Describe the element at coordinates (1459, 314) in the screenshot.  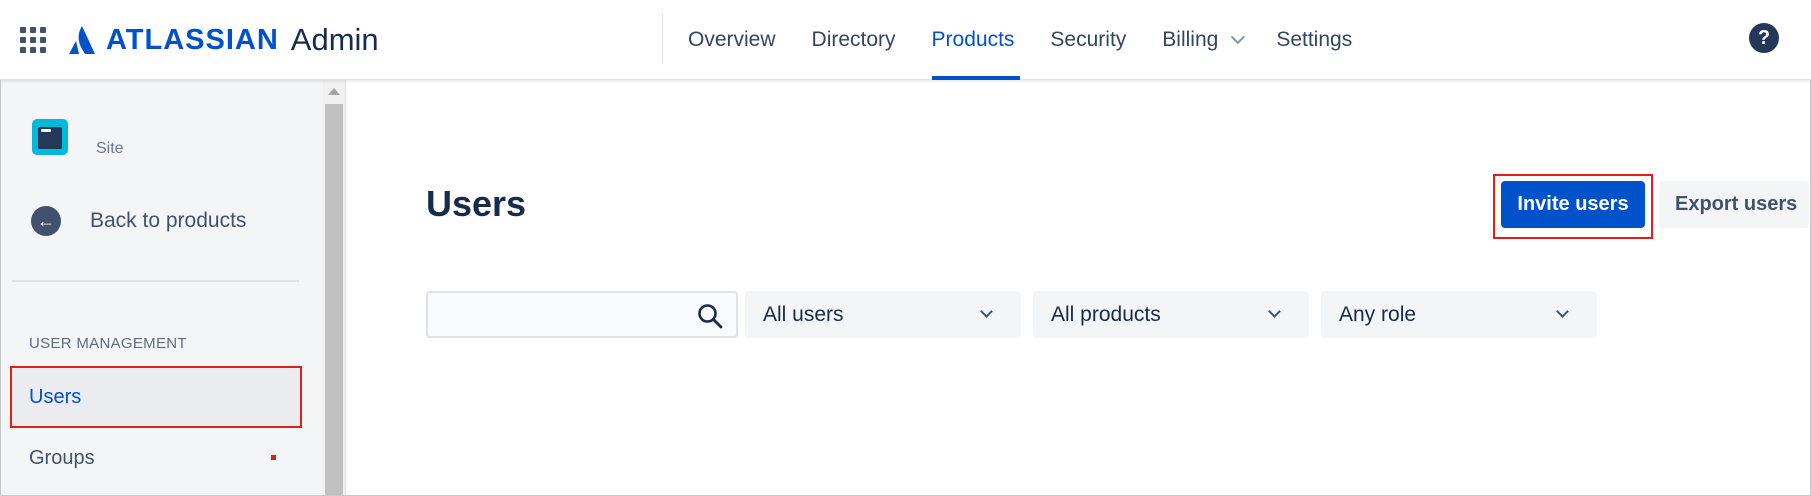
I see `role-filter: Any role` at that location.